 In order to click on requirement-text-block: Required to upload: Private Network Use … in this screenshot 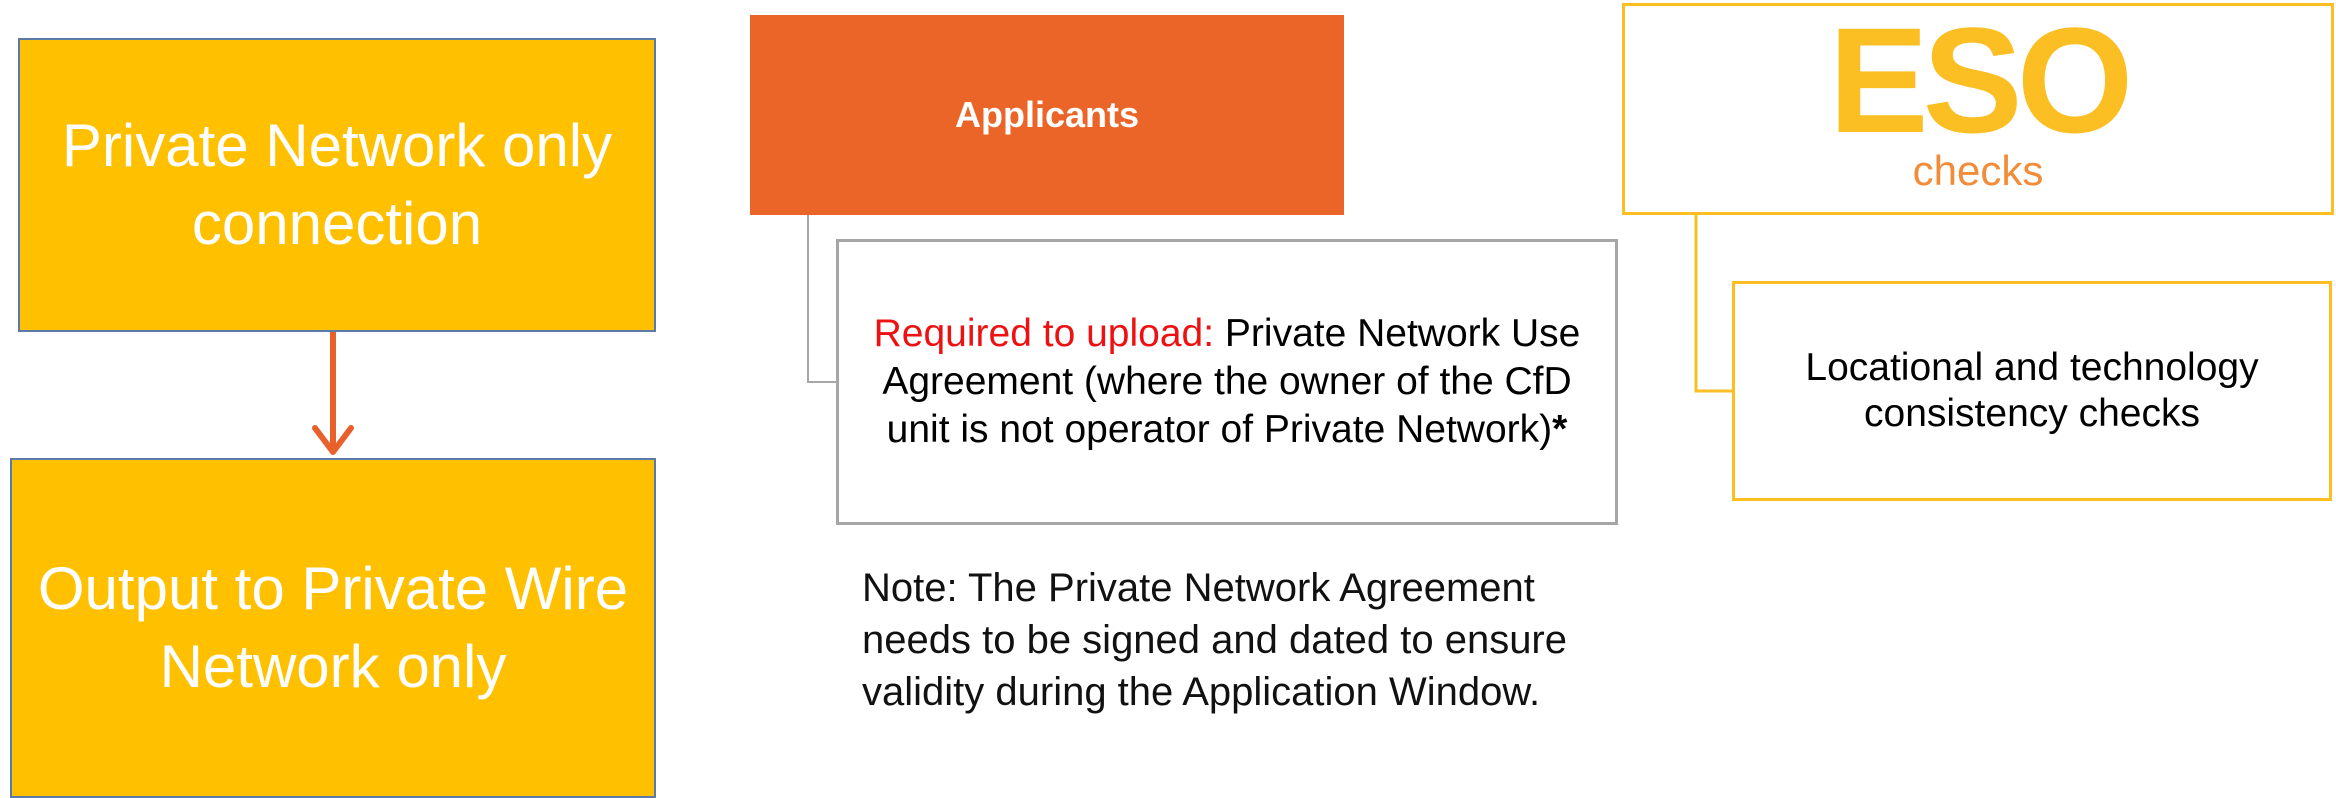, I will do `click(1227, 382)`.